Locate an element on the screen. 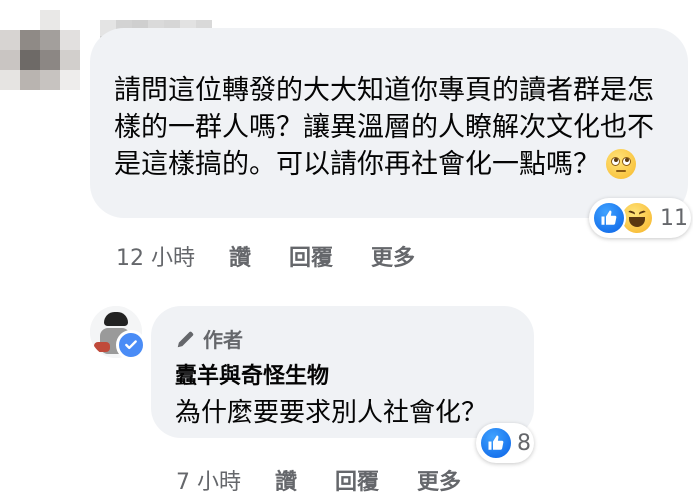  reply-actions: 7 小時 讚 回覆 更多 is located at coordinates (337, 480).